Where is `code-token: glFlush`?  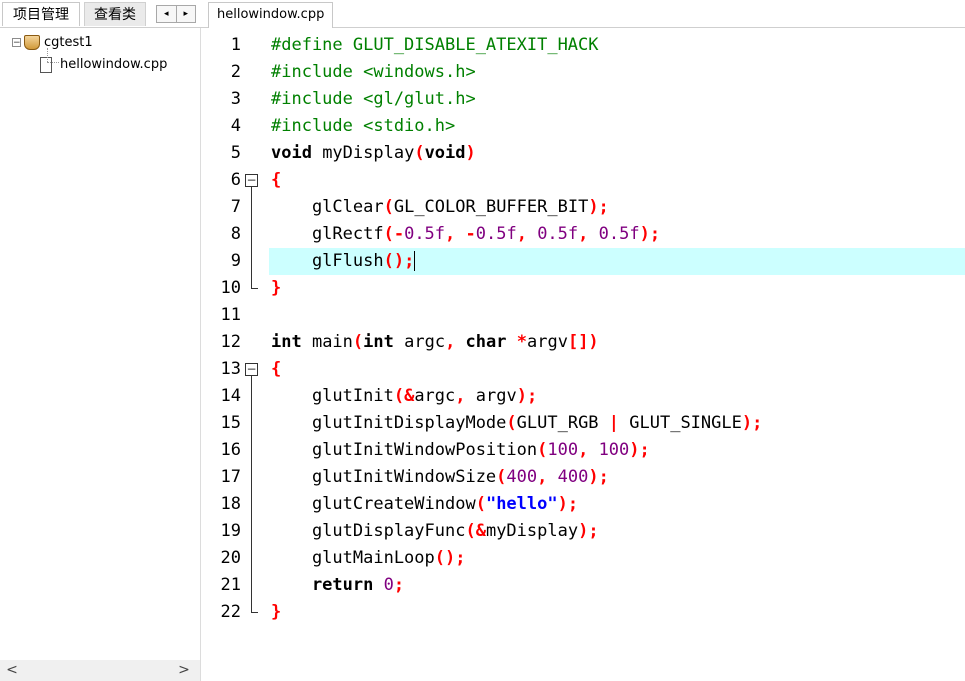 code-token: glFlush is located at coordinates (327, 261).